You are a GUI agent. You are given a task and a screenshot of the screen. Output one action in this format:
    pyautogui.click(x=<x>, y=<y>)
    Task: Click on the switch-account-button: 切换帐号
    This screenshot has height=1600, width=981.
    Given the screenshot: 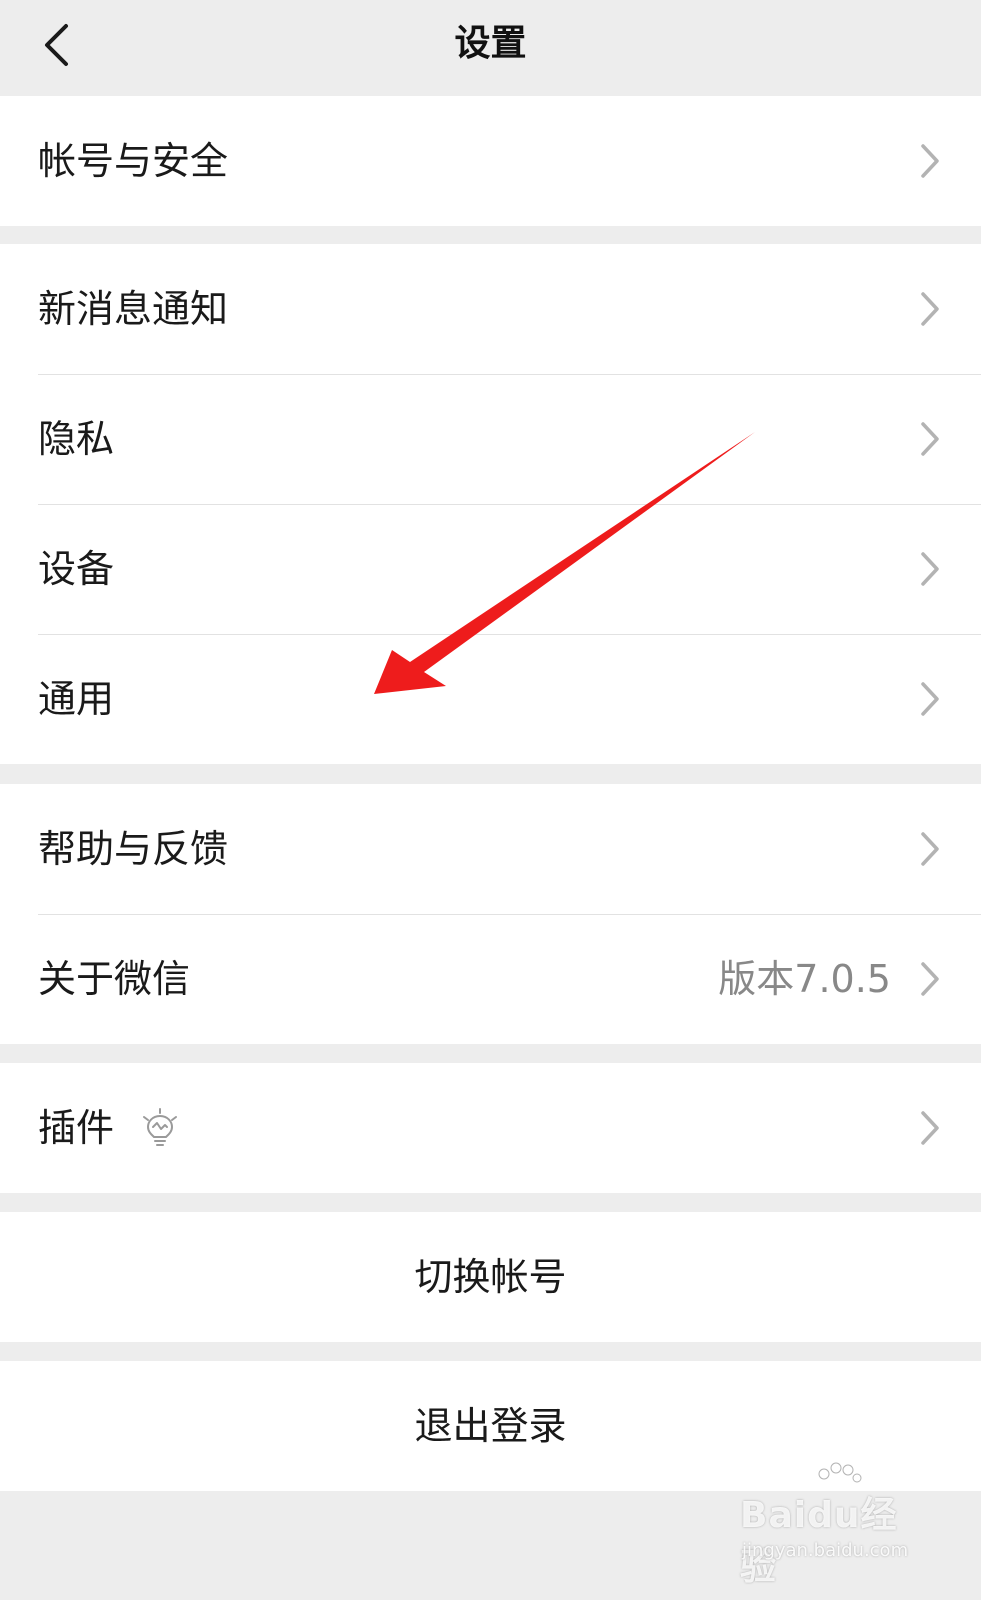 What is the action you would take?
    pyautogui.click(x=490, y=1277)
    